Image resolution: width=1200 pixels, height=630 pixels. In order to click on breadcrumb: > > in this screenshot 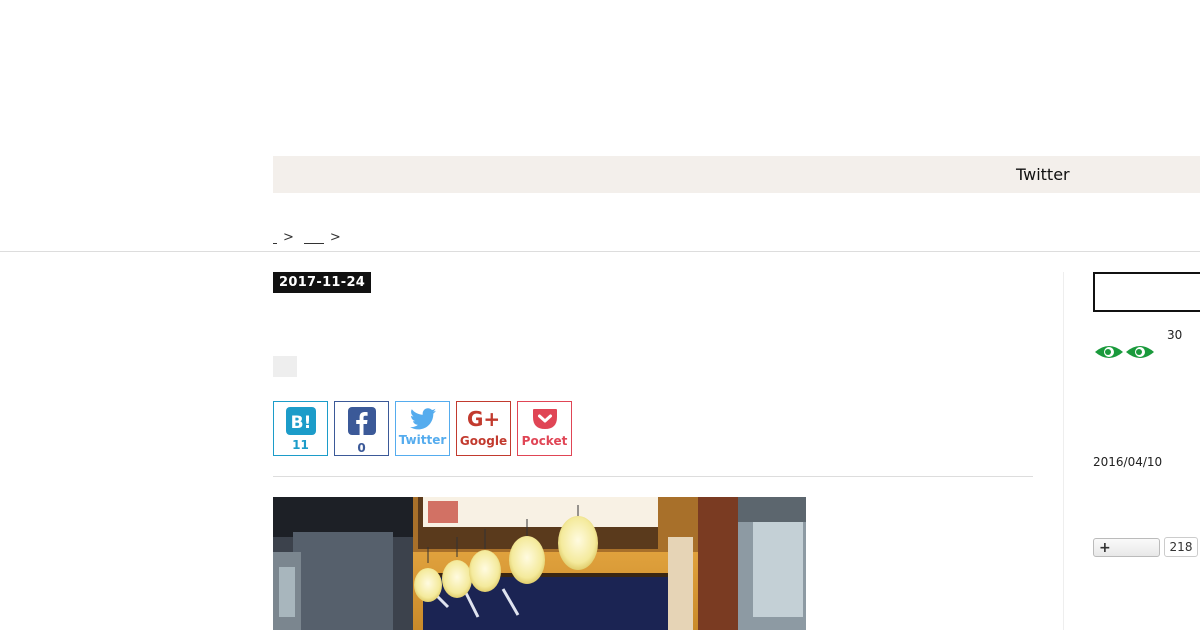, I will do `click(307, 237)`.